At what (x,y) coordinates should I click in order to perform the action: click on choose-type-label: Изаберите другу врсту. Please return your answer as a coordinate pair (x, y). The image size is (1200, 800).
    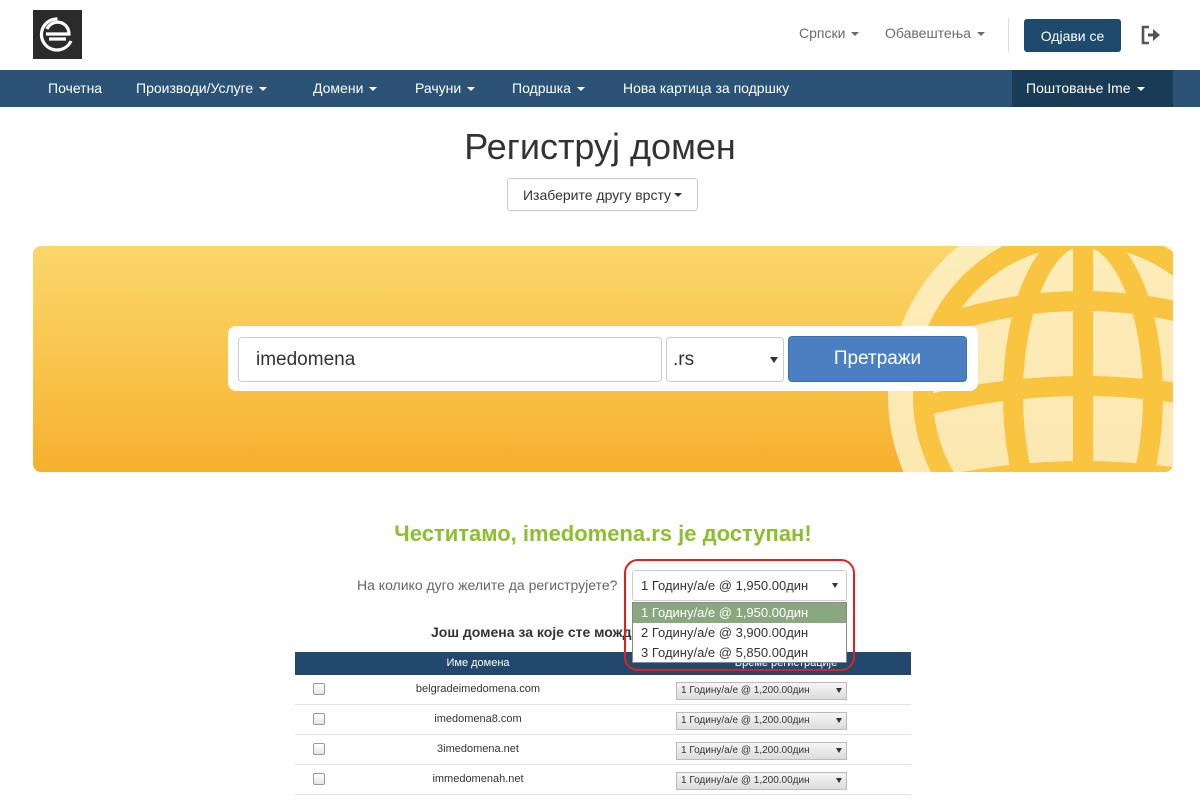
    Looking at the image, I should click on (597, 194).